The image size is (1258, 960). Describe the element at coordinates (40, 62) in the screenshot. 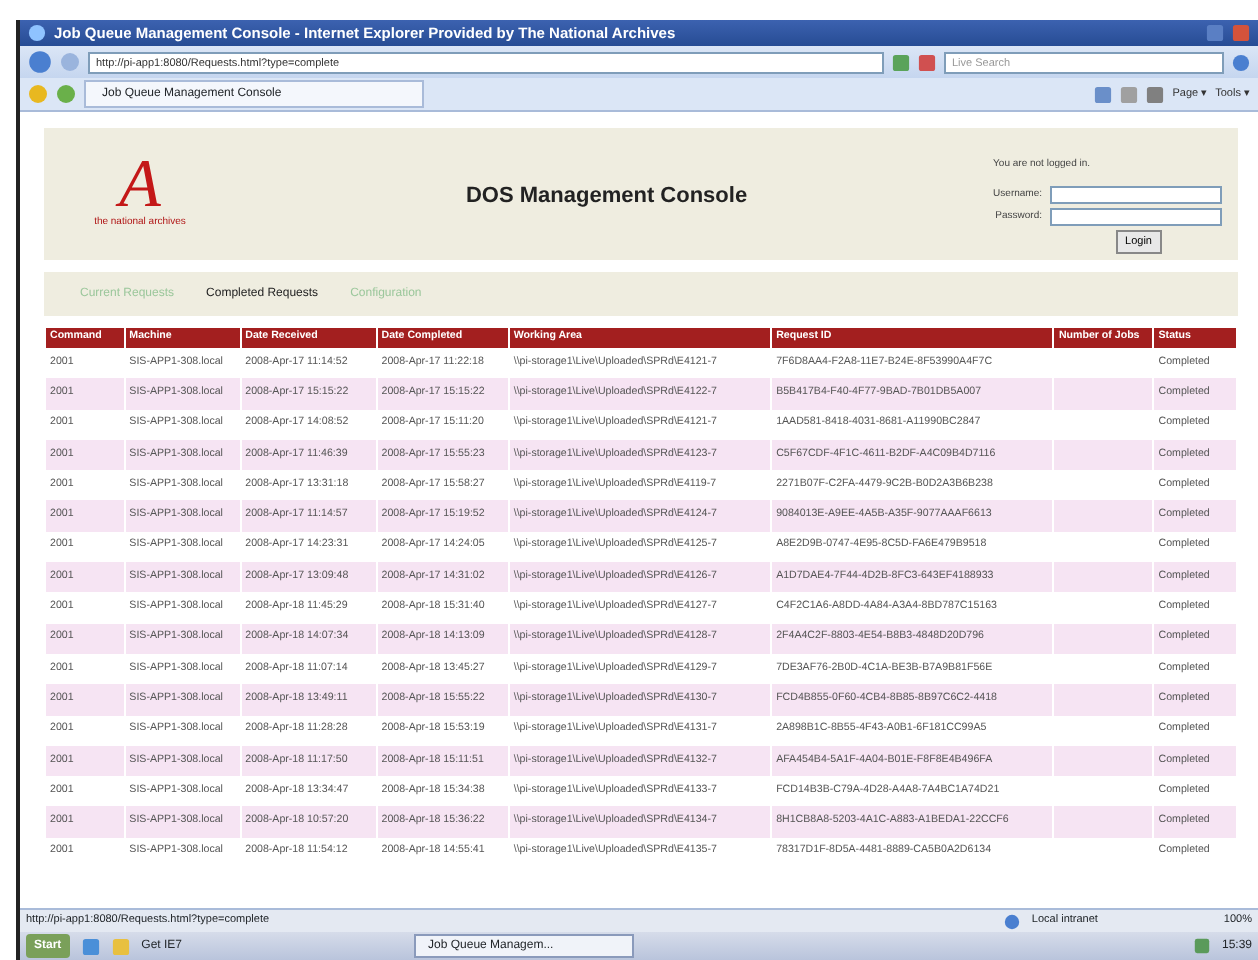

I see `back-button` at that location.